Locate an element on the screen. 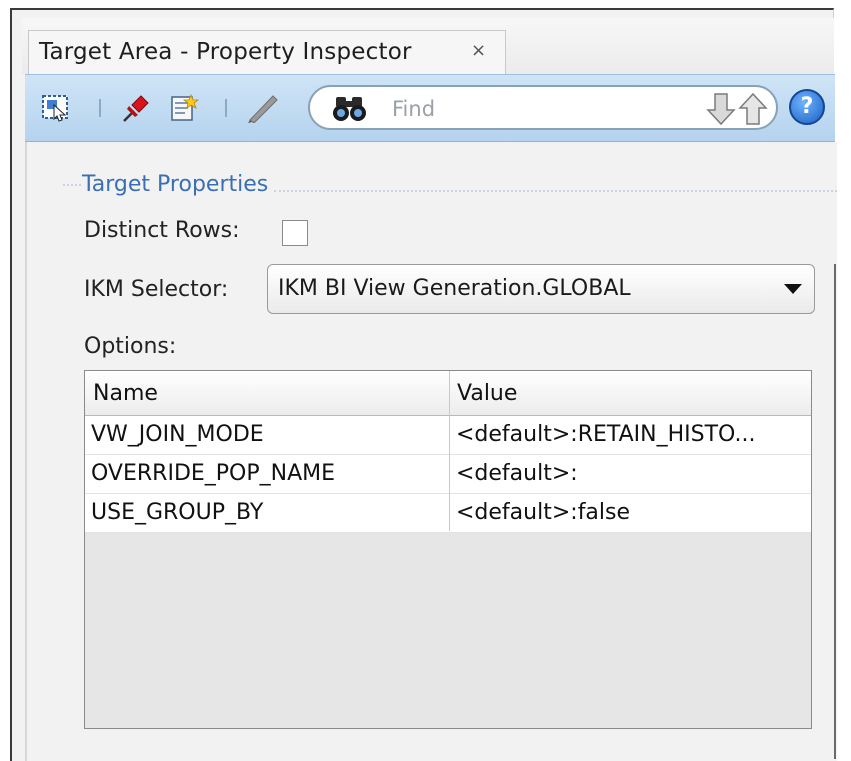 The height and width of the screenshot is (761, 851). distinct-rows-checkbox is located at coordinates (295, 233).